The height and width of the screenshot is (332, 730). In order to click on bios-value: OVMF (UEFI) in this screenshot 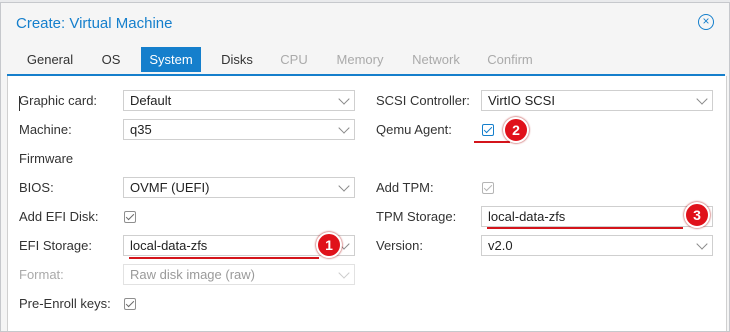, I will do `click(170, 187)`.